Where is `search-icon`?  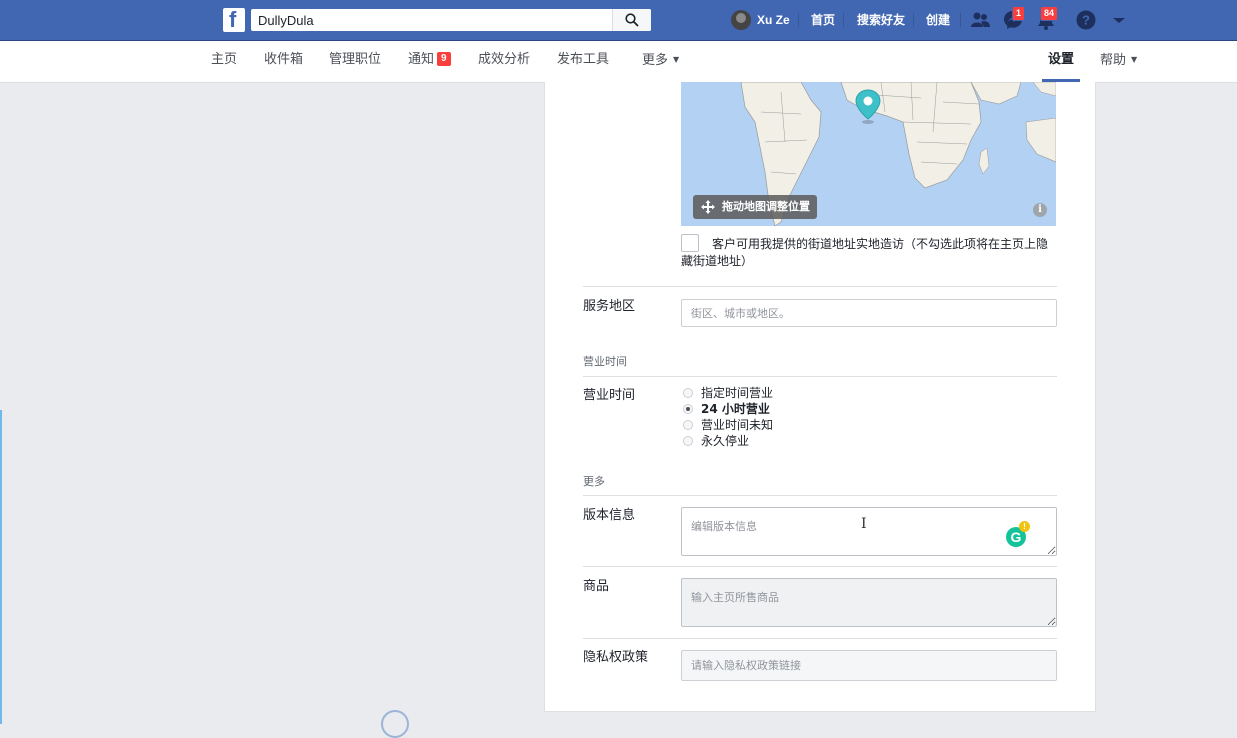
search-icon is located at coordinates (632, 20).